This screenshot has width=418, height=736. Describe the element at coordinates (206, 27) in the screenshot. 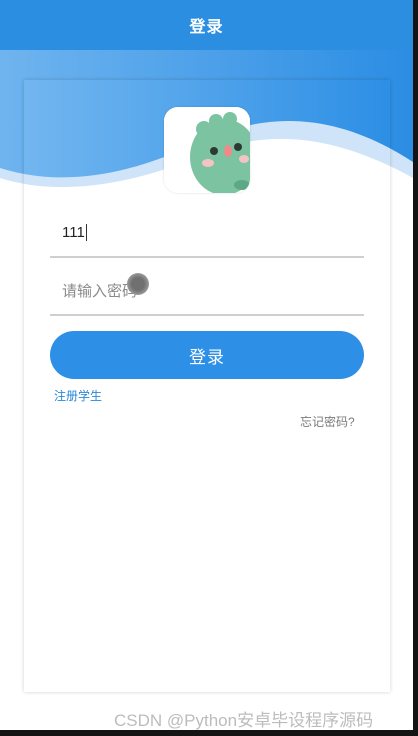

I see `page-title: 登录` at that location.